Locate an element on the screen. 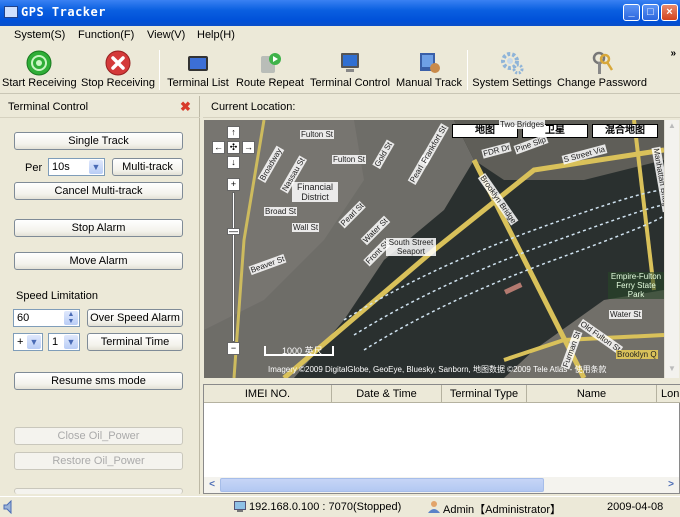 The height and width of the screenshot is (517, 680). timezone-offset-select: 1 ▼ is located at coordinates (64, 342).